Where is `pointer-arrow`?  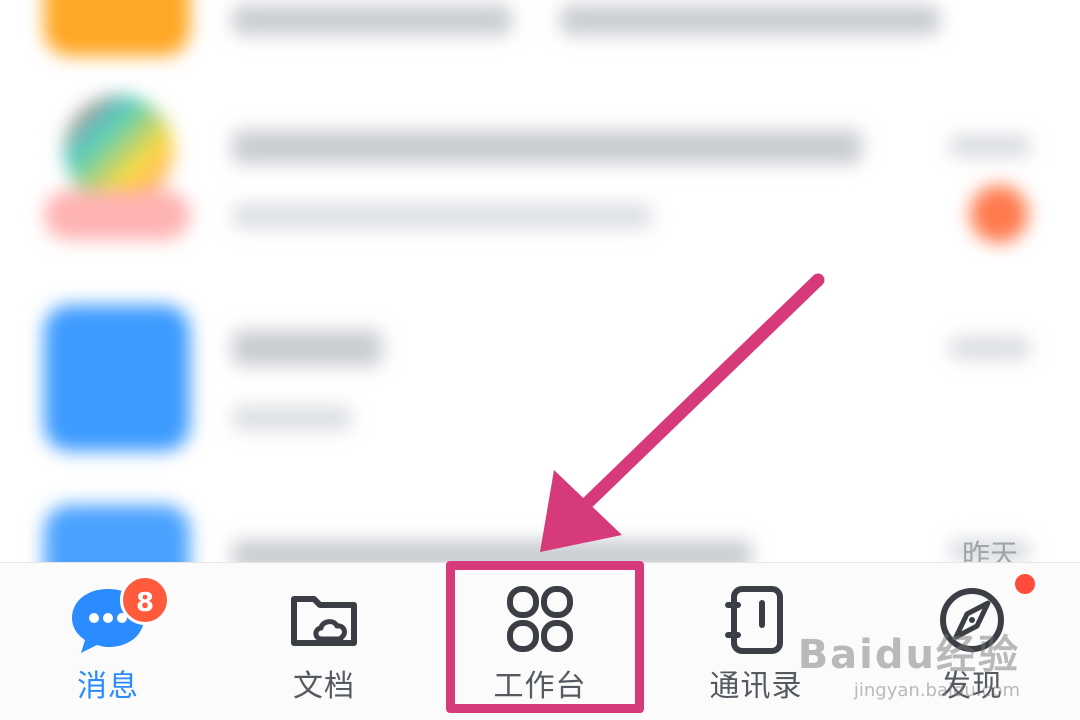 pointer-arrow is located at coordinates (682, 412).